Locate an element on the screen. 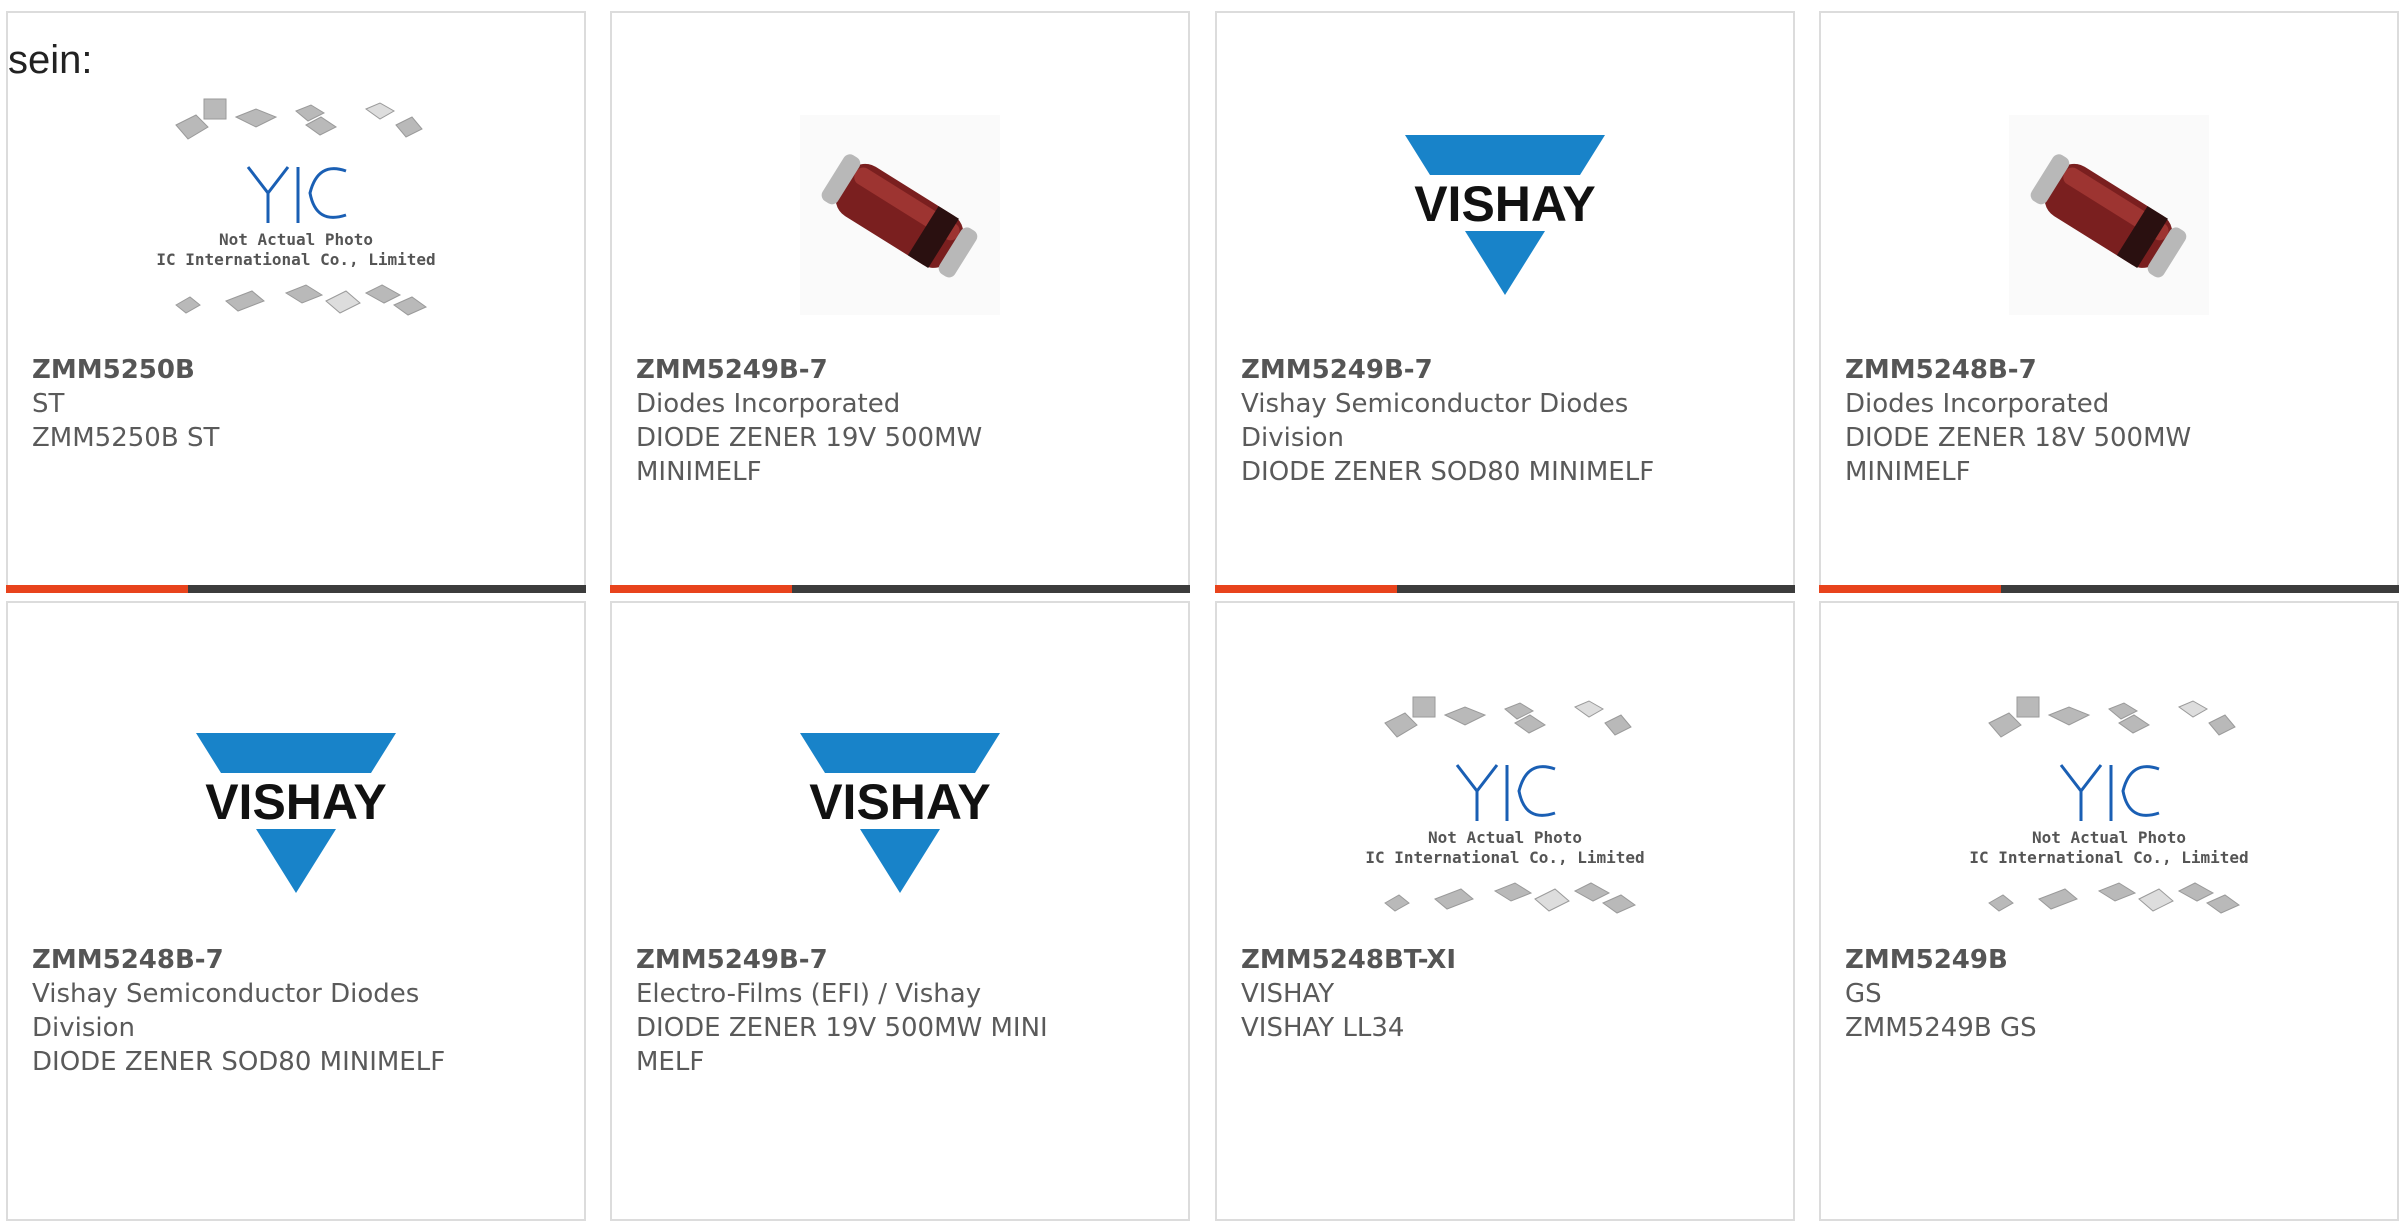 Image resolution: width=2400 pixels, height=1221 pixels. product-manufacturer: VISHAY is located at coordinates (1288, 994).